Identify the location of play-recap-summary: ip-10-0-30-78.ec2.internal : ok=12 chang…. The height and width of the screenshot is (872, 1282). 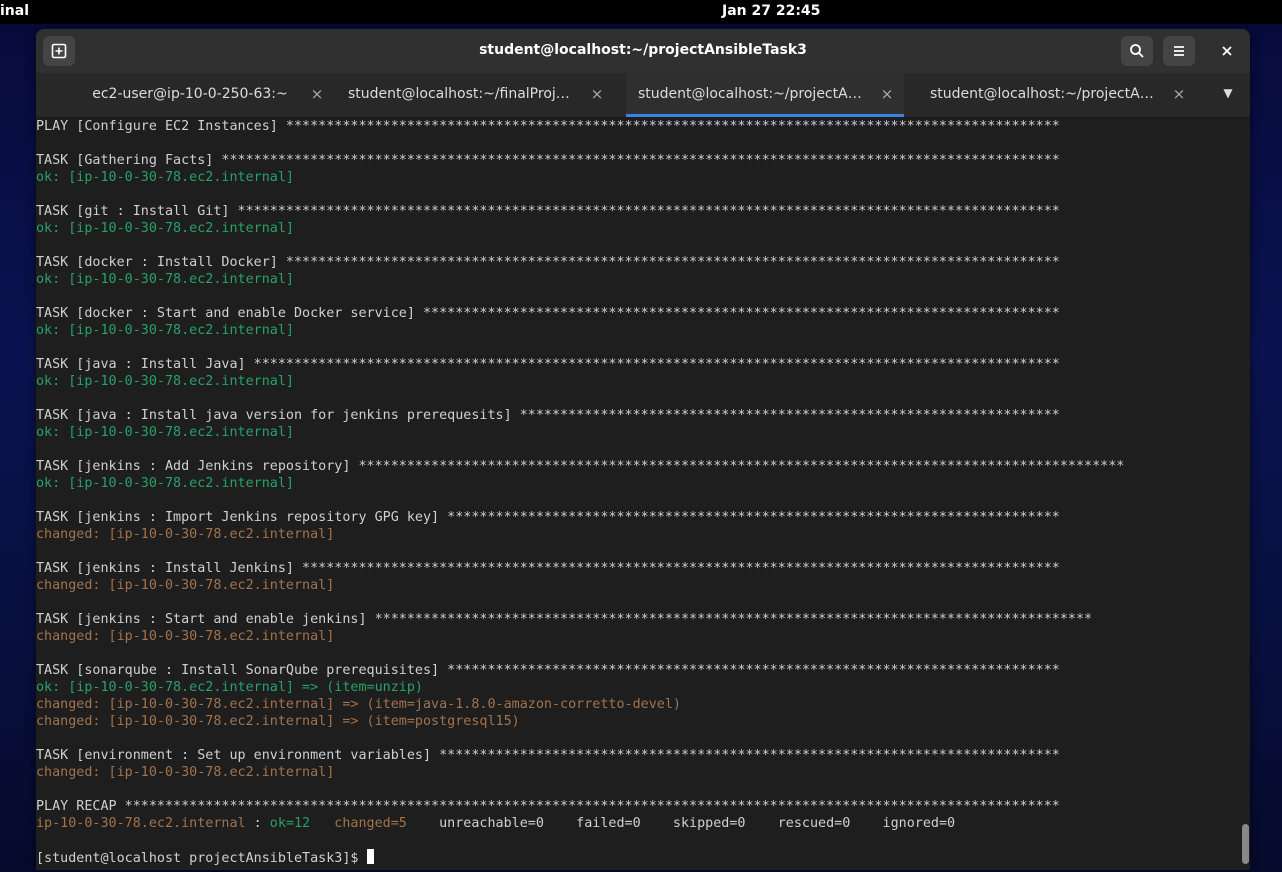
(580, 823).